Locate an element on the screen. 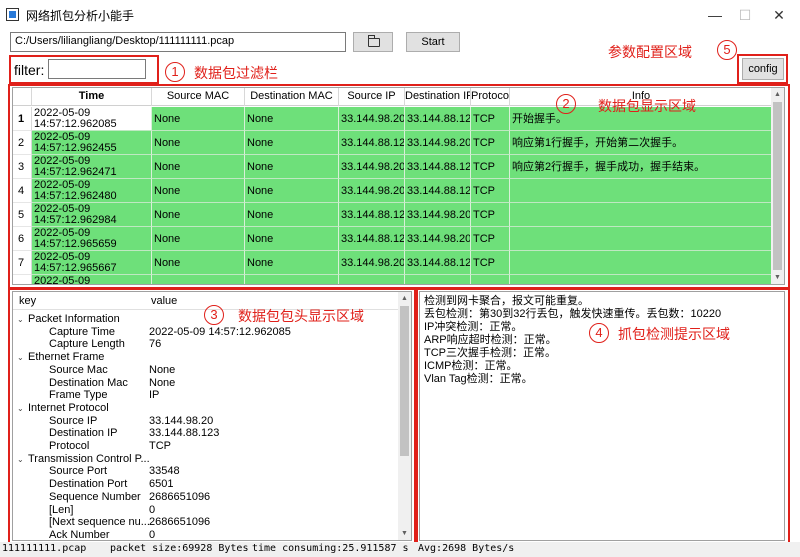 This screenshot has width=800, height=557. annotation-3-text: 数据包包头显示区域 is located at coordinates (301, 316).